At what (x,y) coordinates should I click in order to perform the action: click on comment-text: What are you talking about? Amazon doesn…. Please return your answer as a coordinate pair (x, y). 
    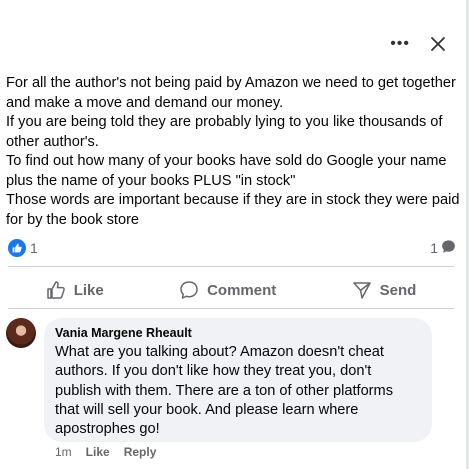
    Looking at the image, I should click on (224, 391).